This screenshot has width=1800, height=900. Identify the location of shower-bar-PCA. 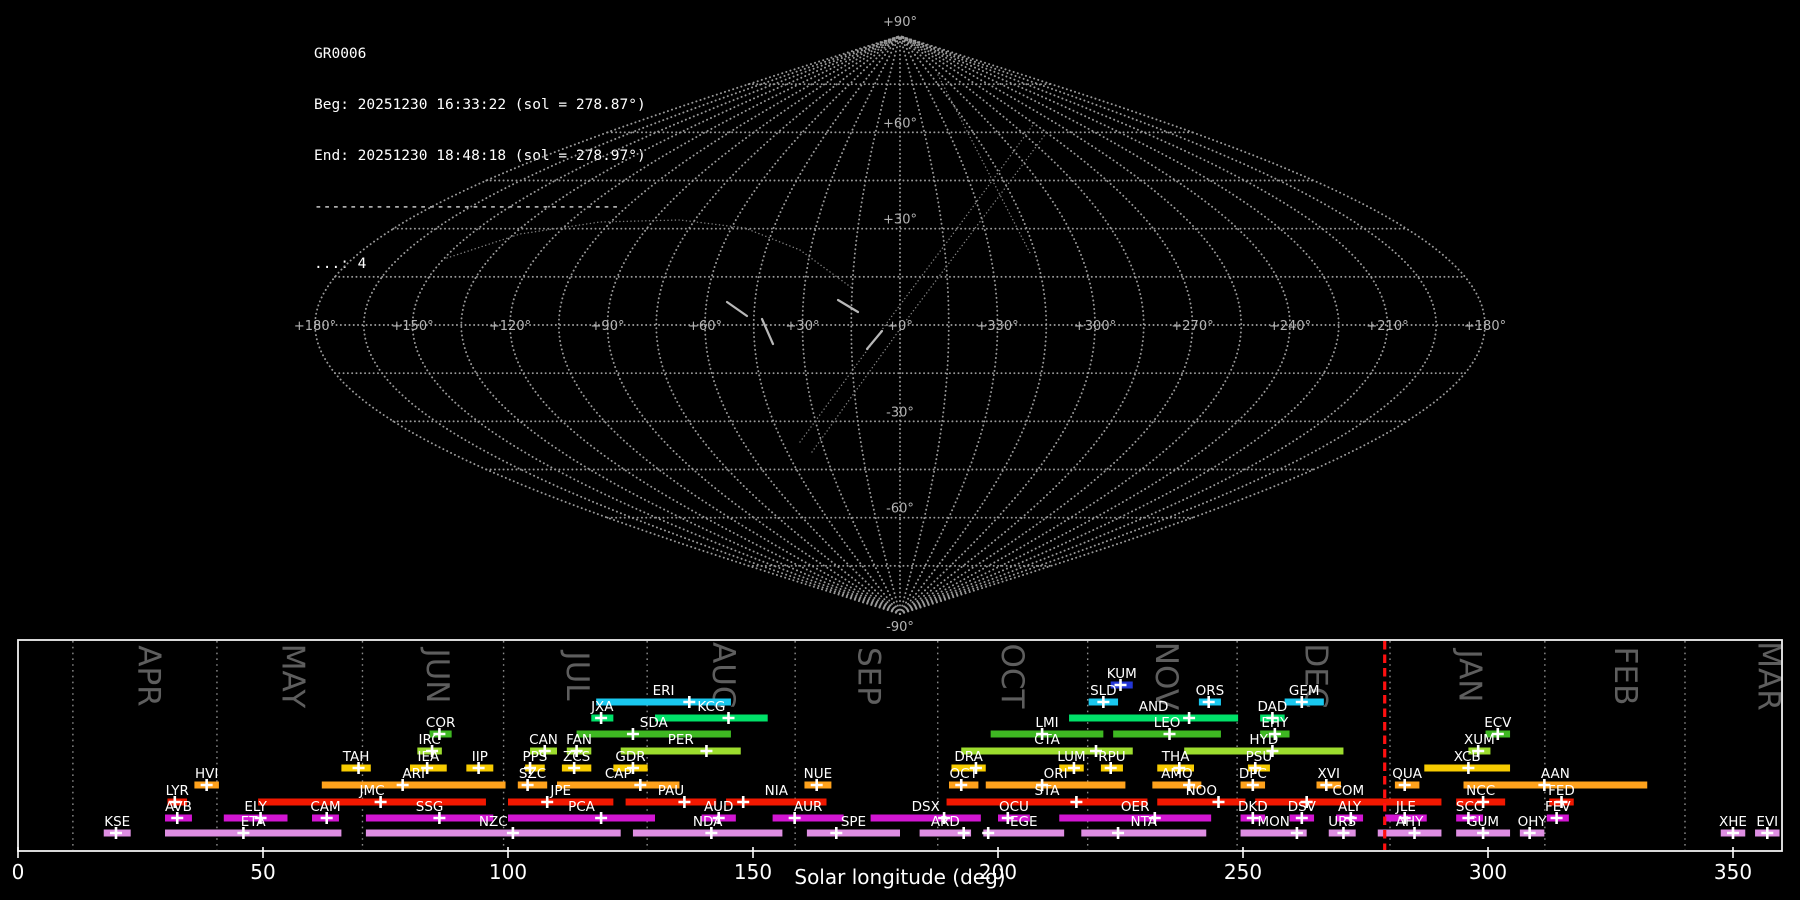
(581, 818).